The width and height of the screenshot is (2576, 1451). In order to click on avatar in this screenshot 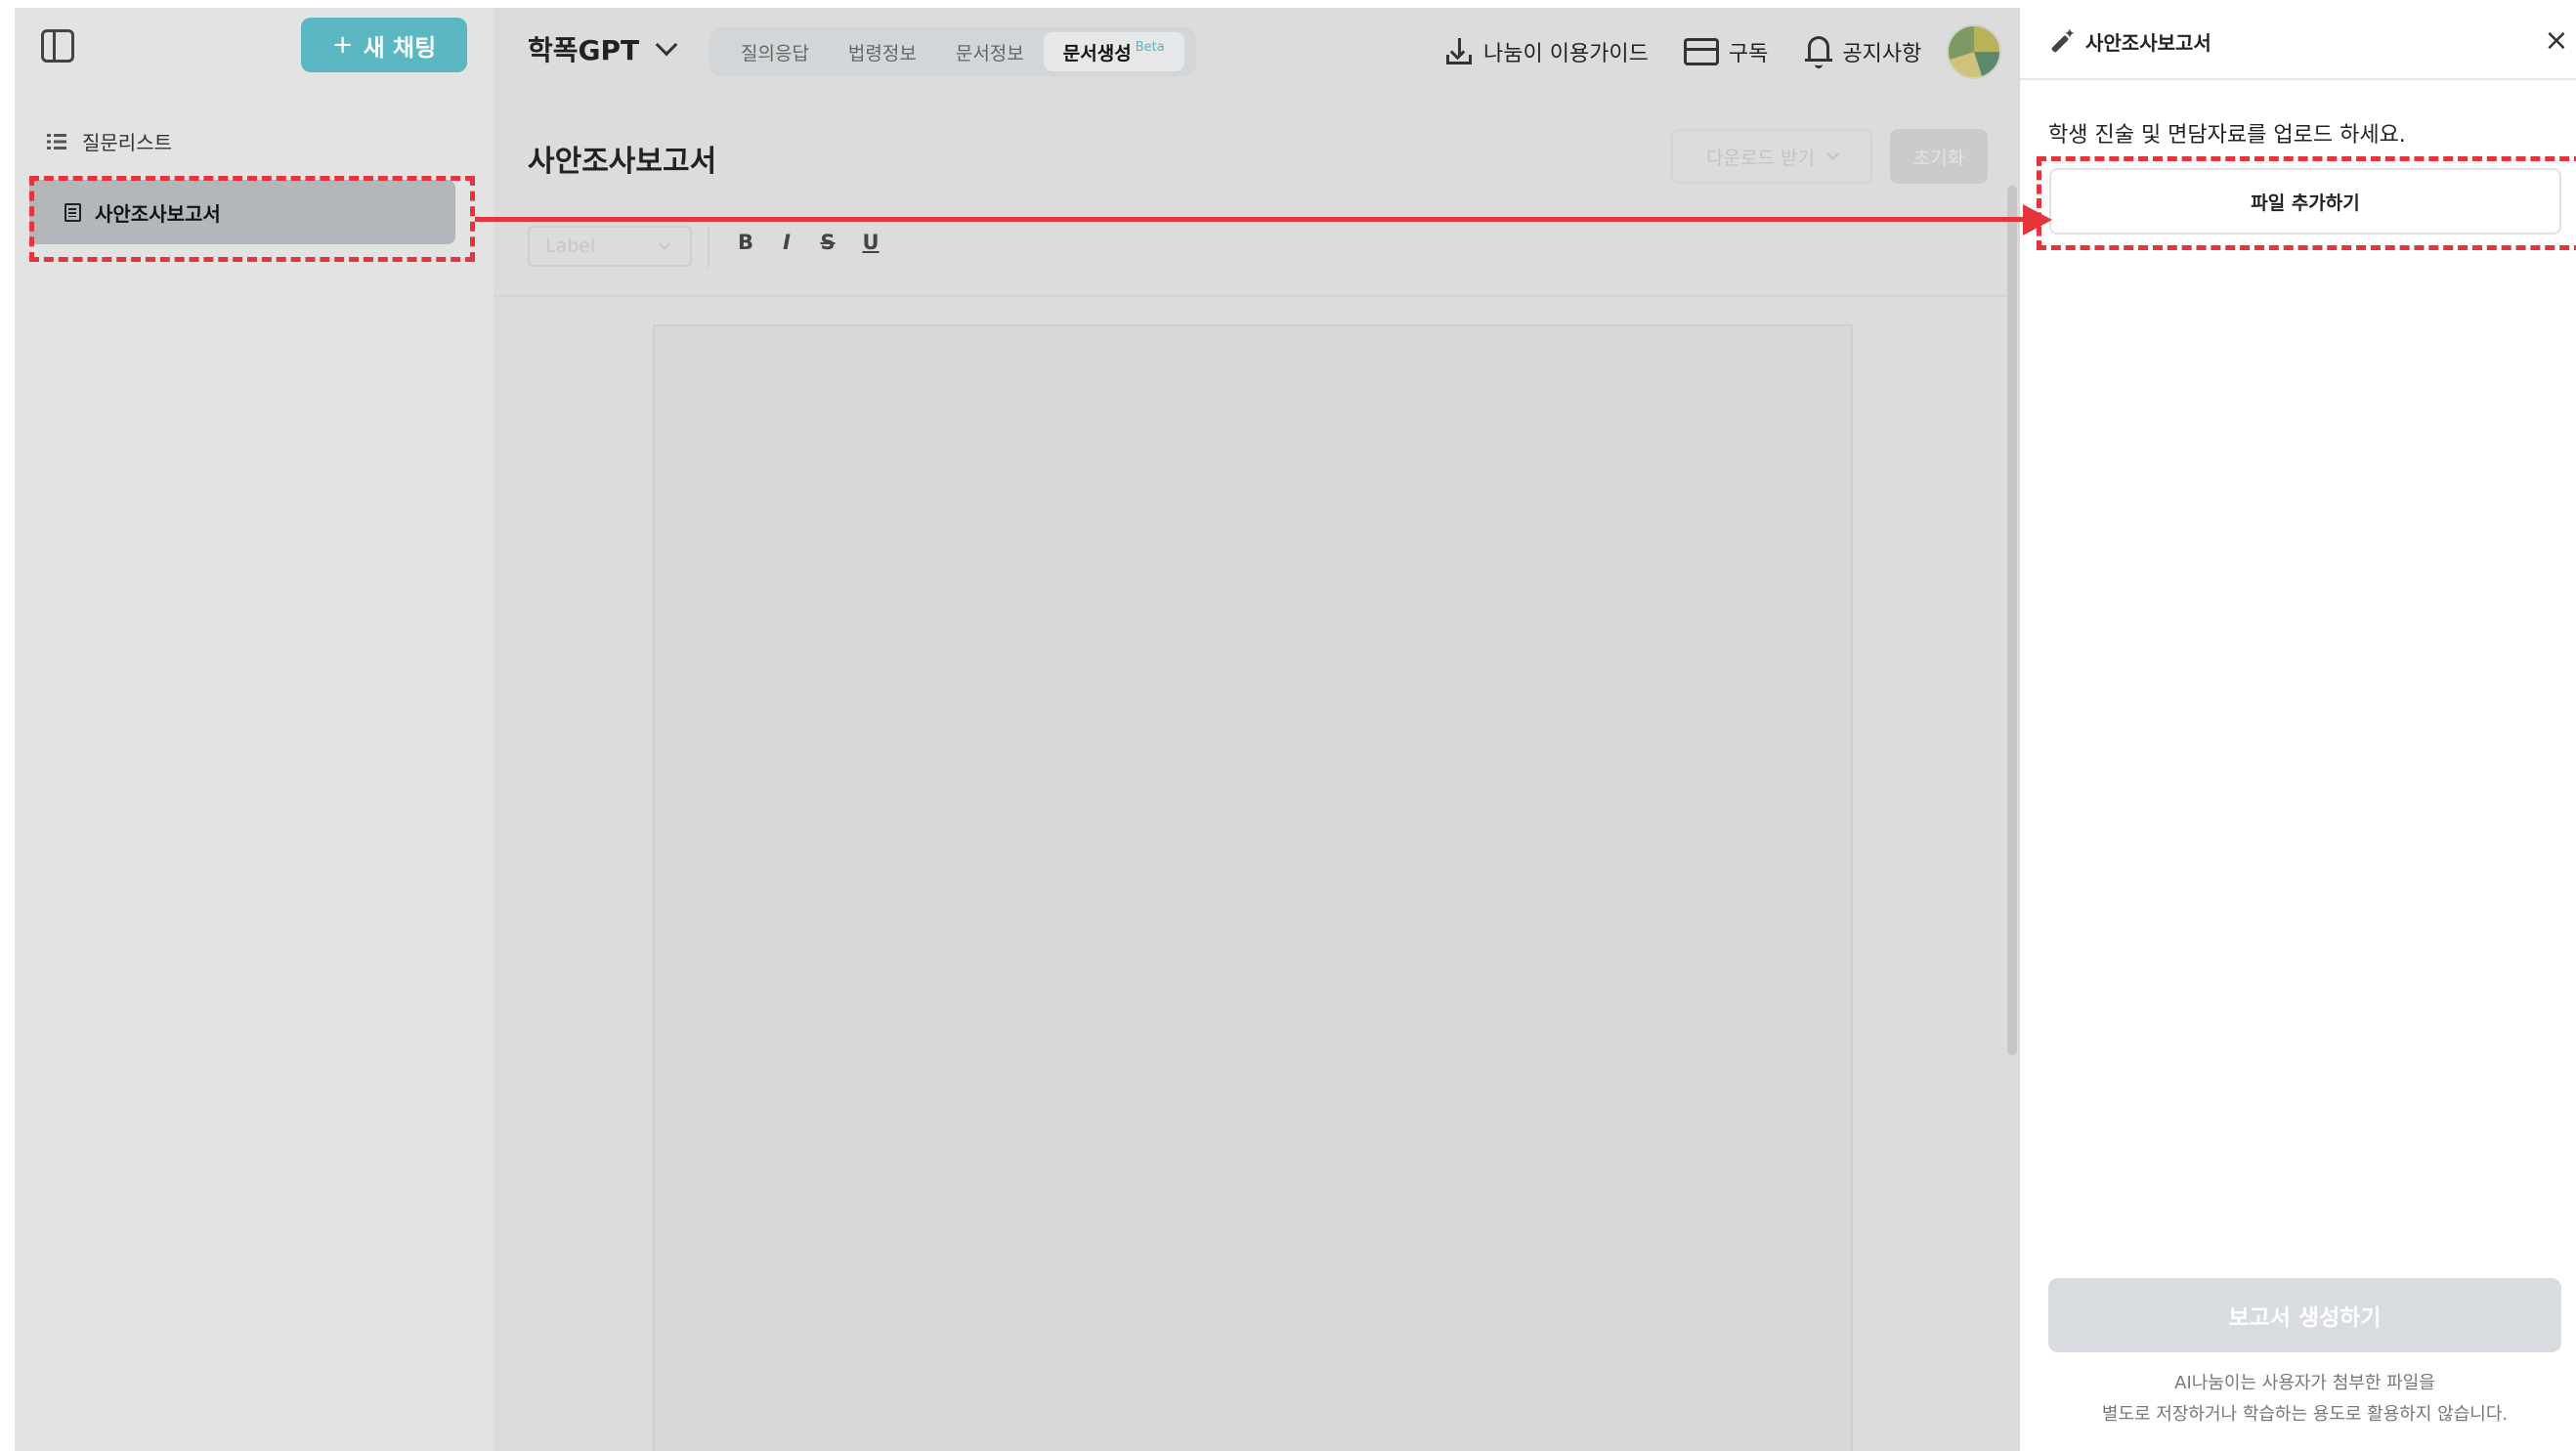, I will do `click(1974, 52)`.